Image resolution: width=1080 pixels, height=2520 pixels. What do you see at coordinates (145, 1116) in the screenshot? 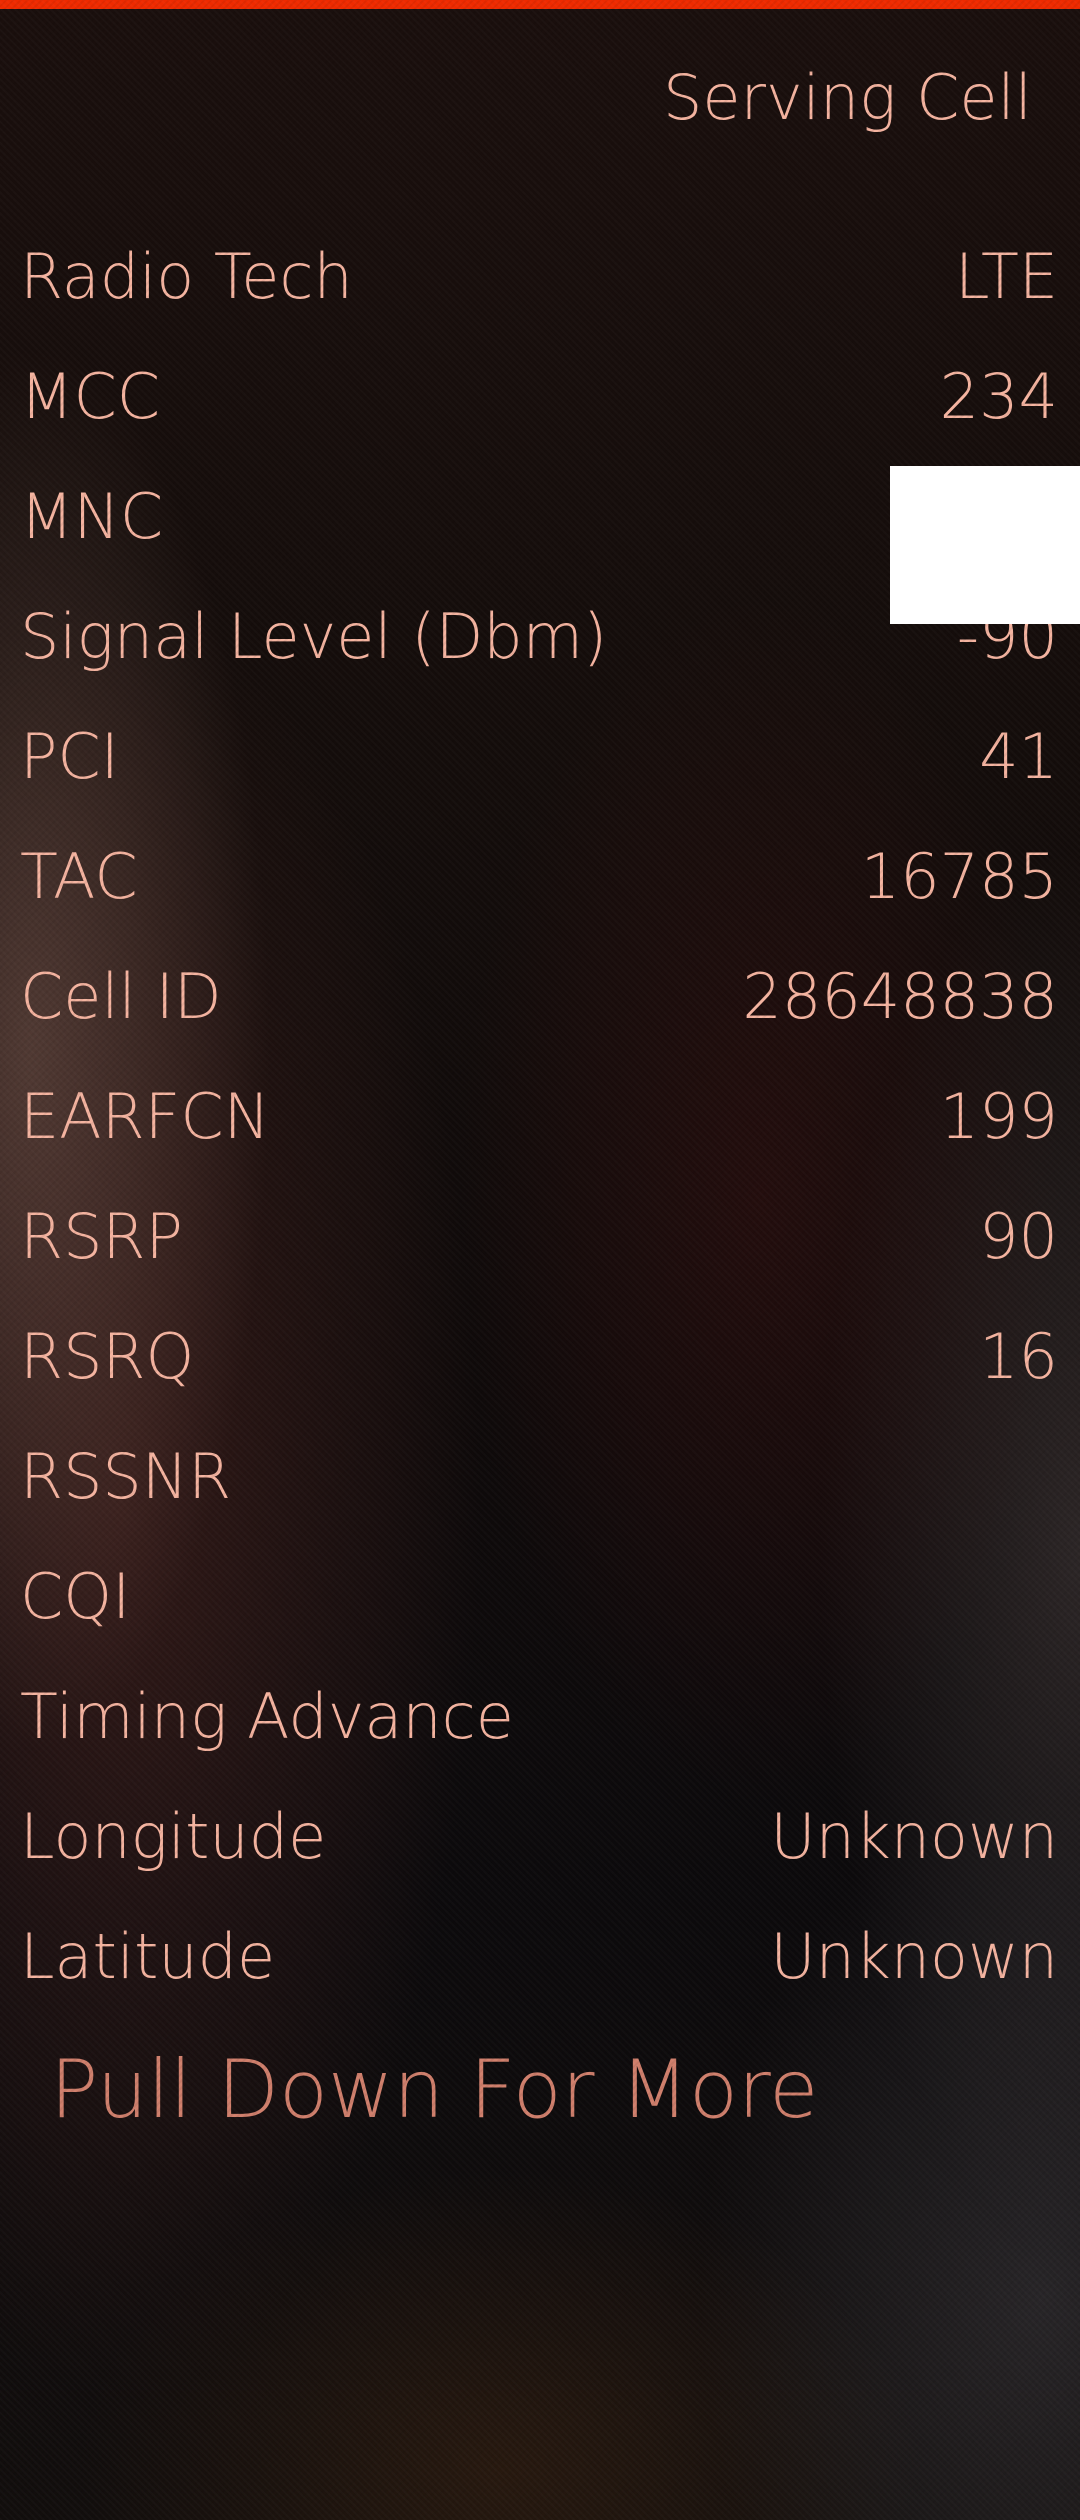
I see `earfcn-label: EARFCN` at bounding box center [145, 1116].